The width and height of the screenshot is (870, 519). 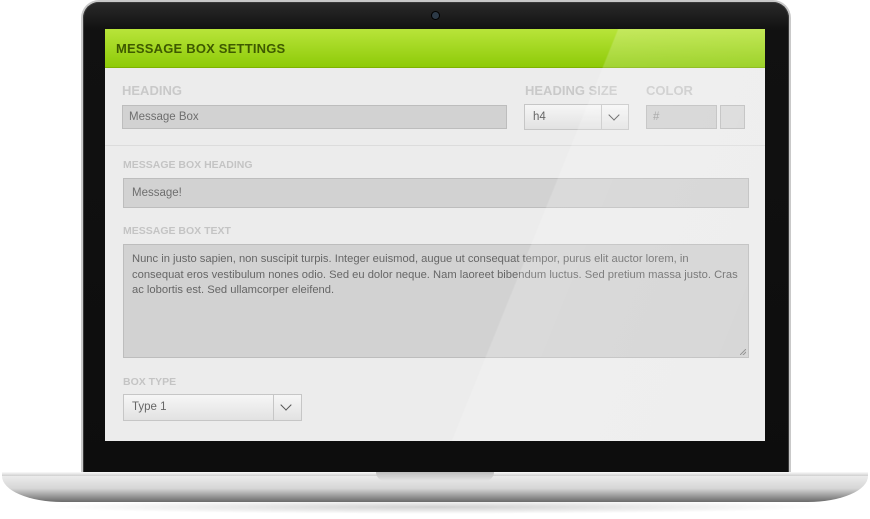 I want to click on heading-size-value: h4, so click(x=539, y=117).